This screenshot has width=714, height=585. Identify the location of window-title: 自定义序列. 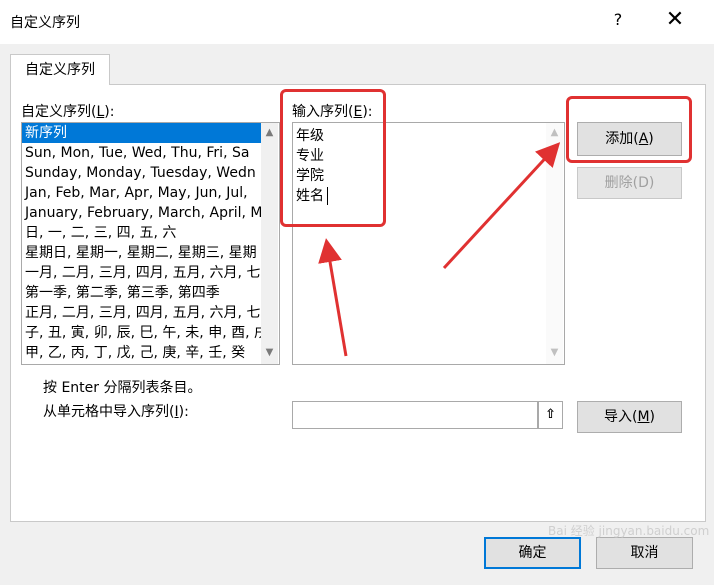
(45, 23).